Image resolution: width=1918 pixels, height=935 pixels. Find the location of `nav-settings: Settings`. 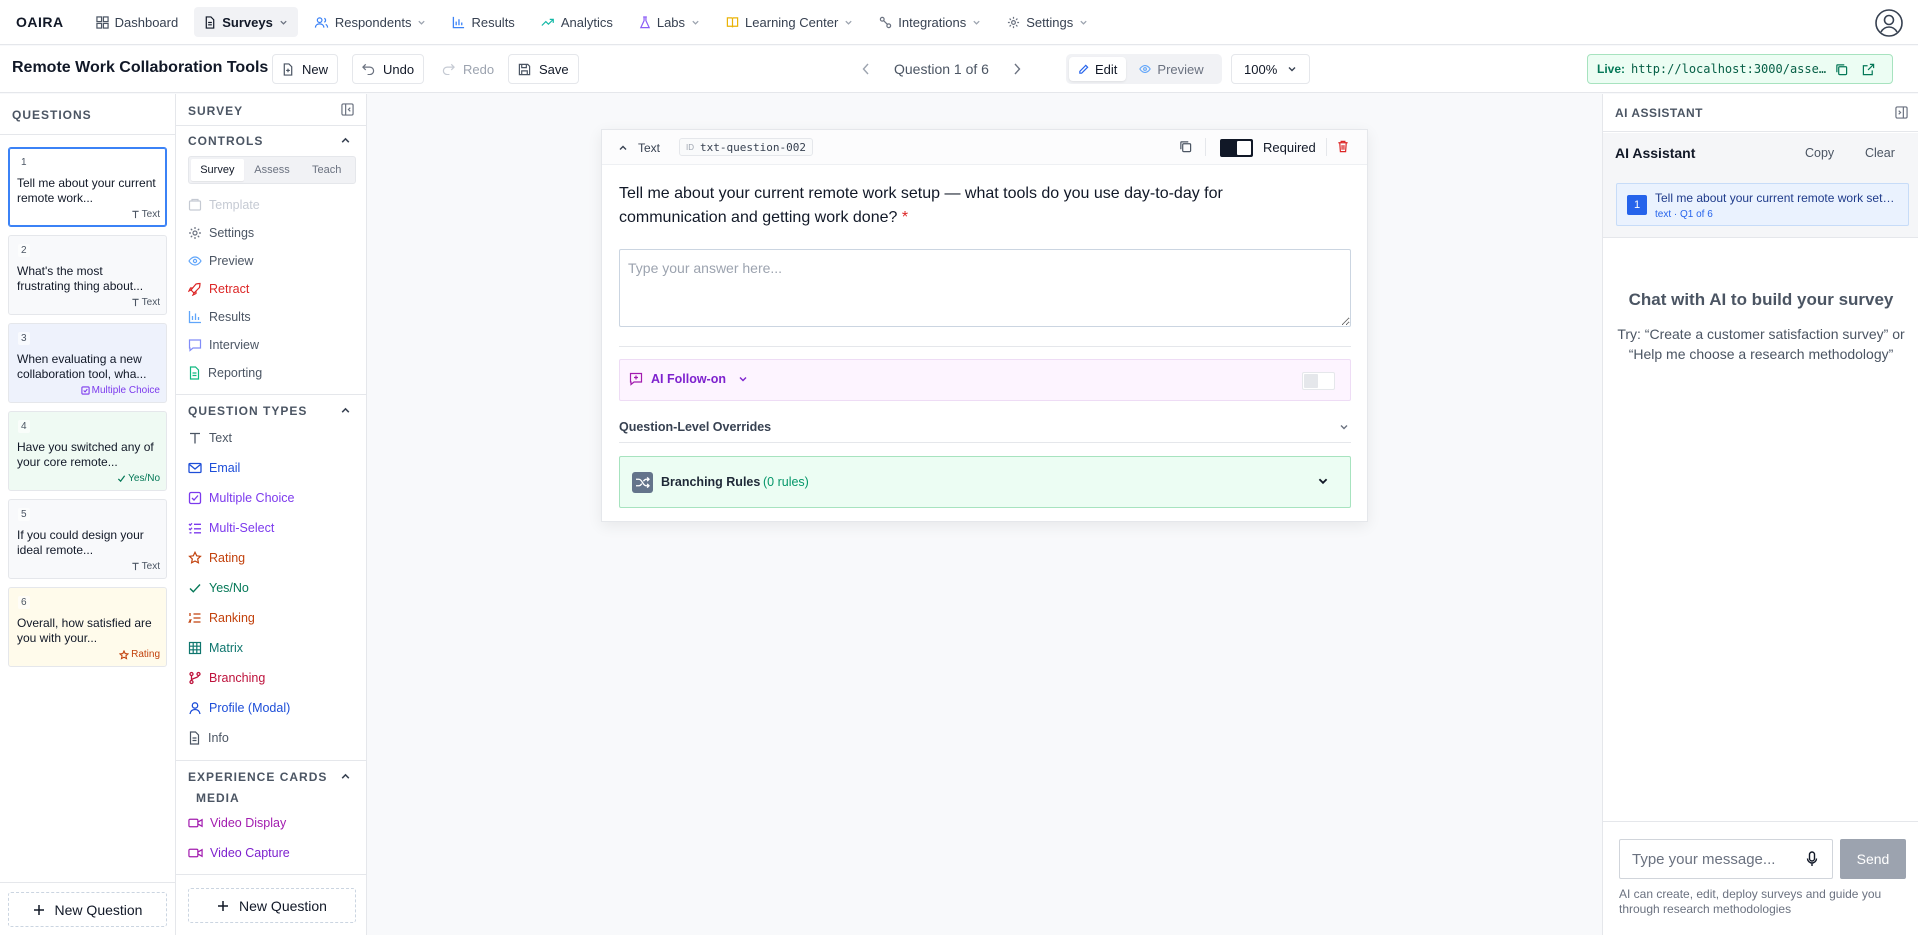

nav-settings: Settings is located at coordinates (1047, 22).